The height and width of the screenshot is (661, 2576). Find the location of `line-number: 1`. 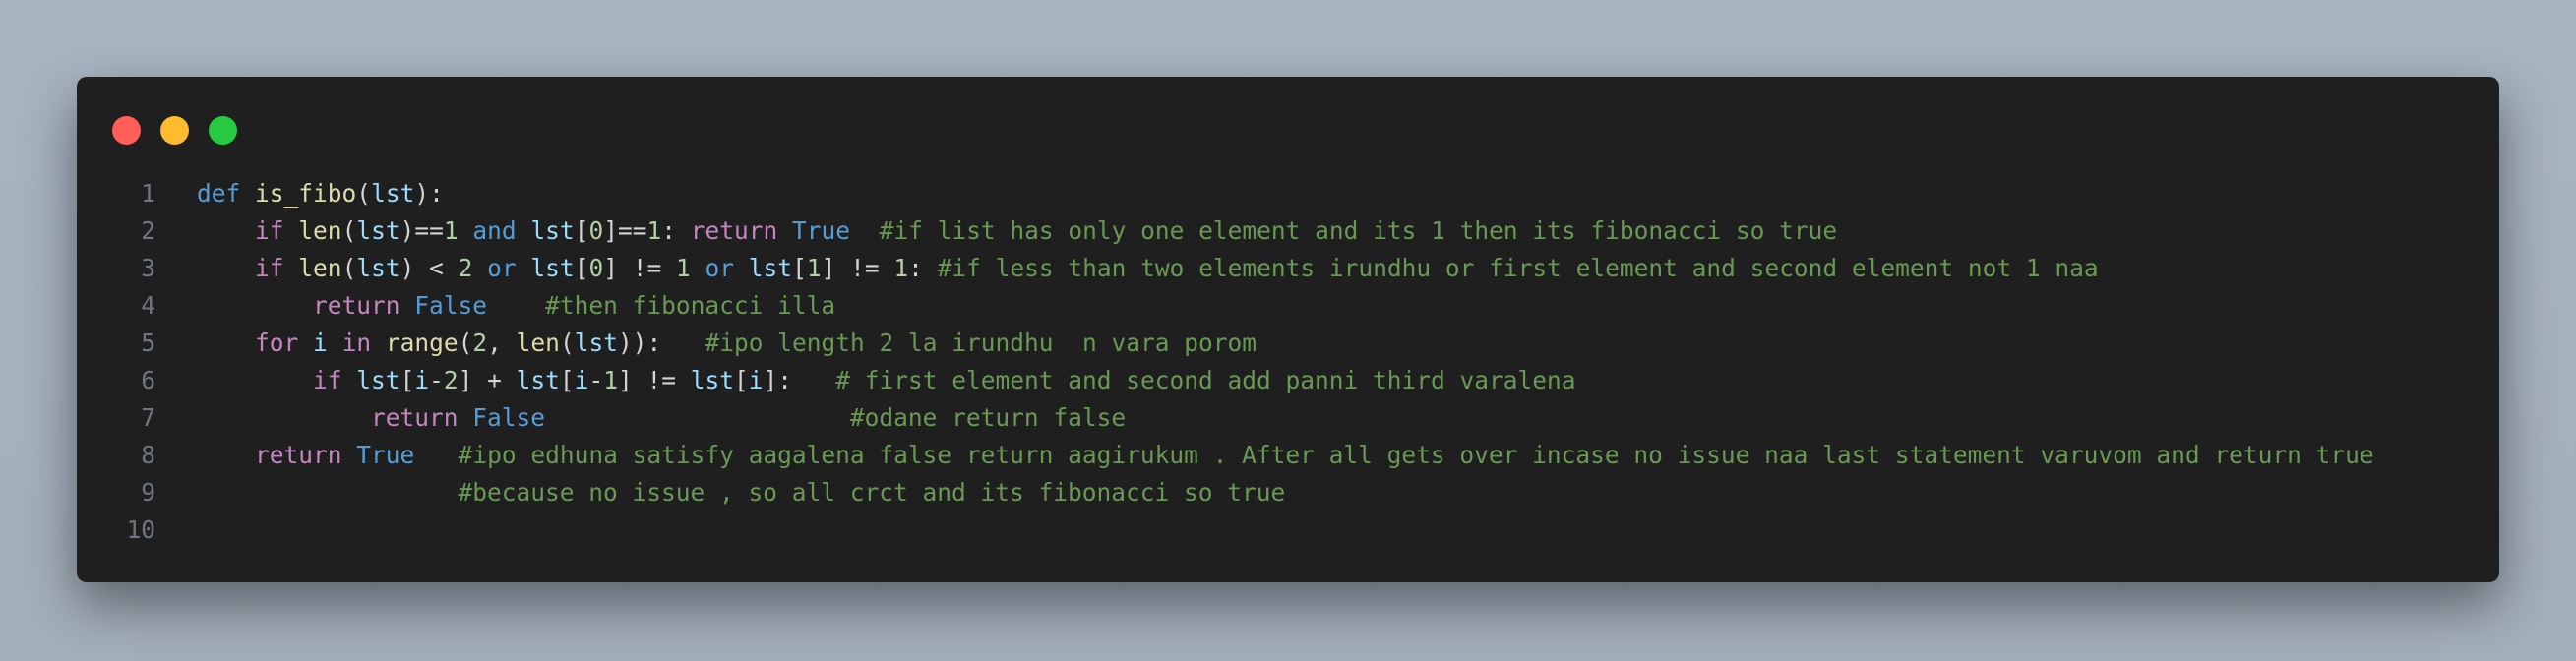

line-number: 1 is located at coordinates (148, 193).